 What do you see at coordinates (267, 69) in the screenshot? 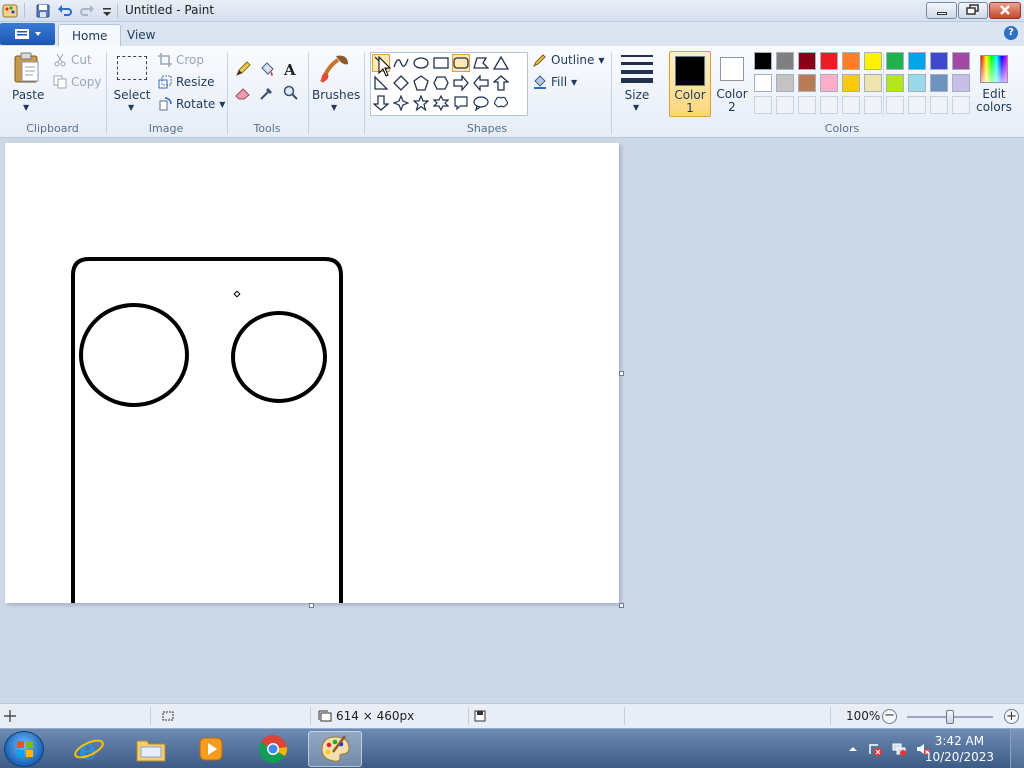
I see `fill-tool` at bounding box center [267, 69].